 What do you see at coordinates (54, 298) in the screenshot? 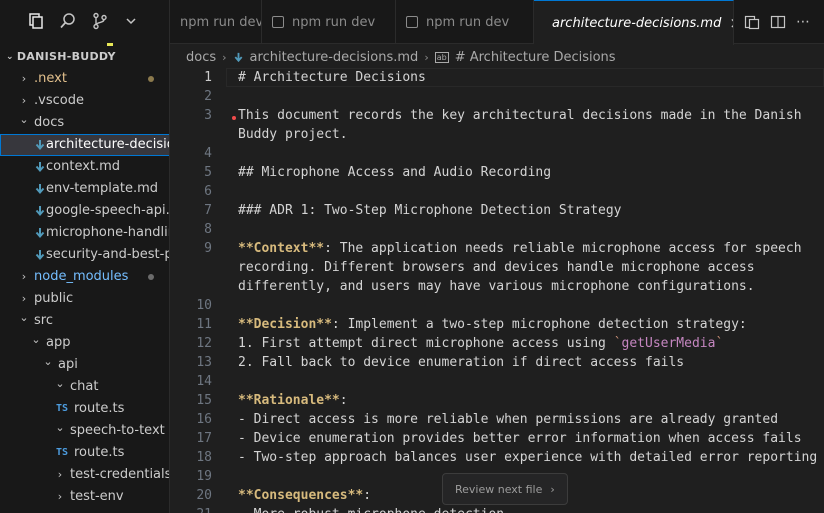
I see `item-label: public` at bounding box center [54, 298].